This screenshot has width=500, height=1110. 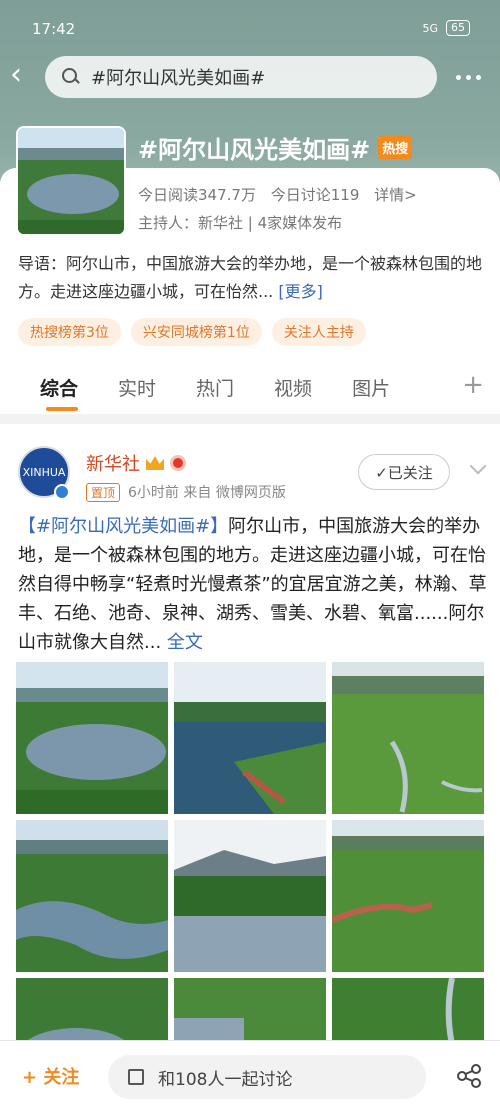 What do you see at coordinates (430, 28) in the screenshot?
I see `network-icon: 5G` at bounding box center [430, 28].